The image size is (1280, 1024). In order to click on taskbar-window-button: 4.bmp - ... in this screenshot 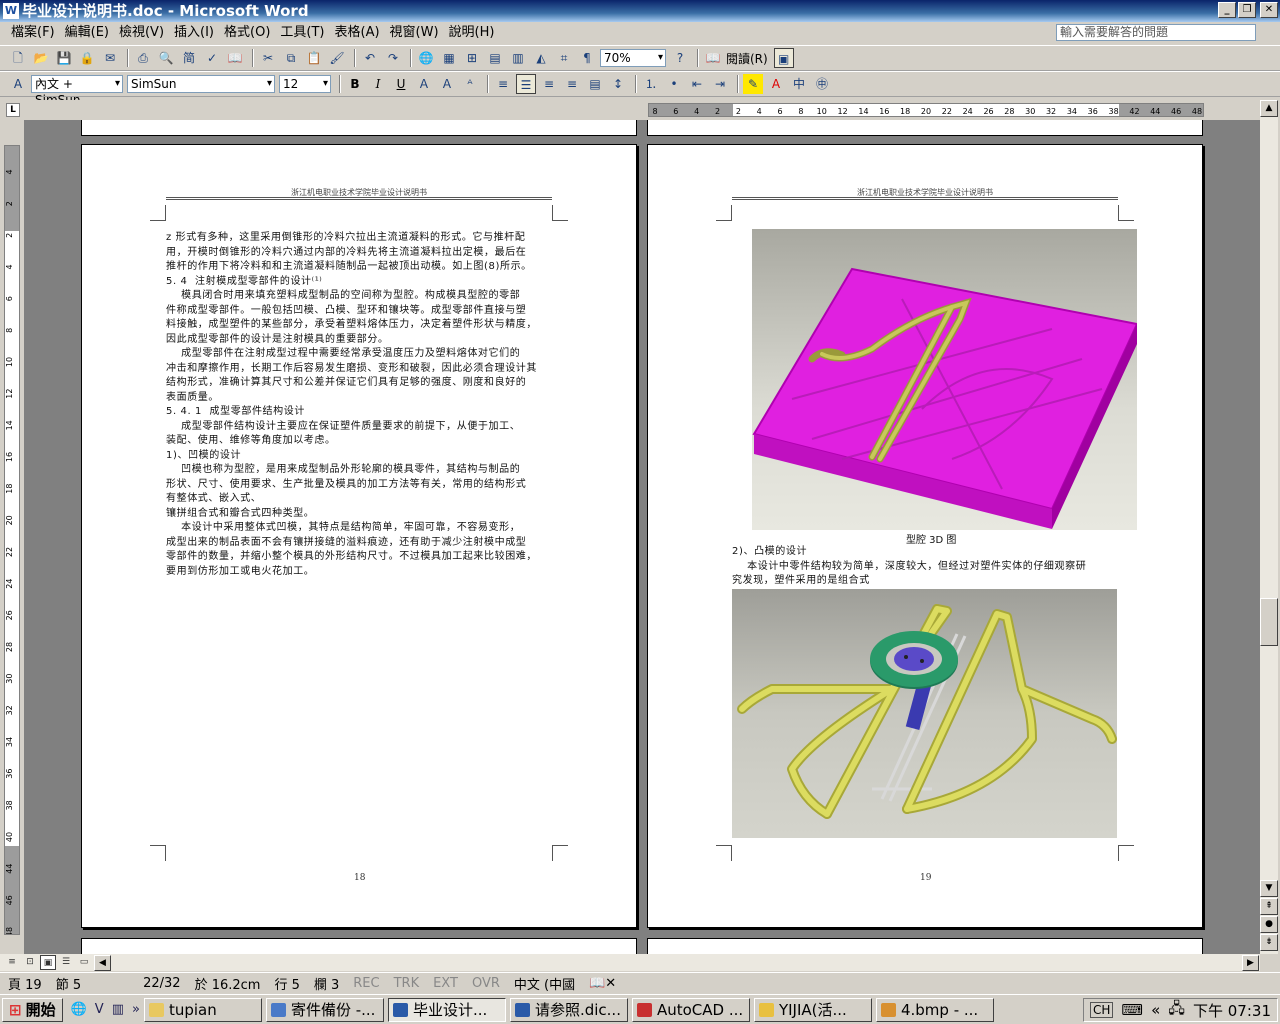, I will do `click(934, 1009)`.